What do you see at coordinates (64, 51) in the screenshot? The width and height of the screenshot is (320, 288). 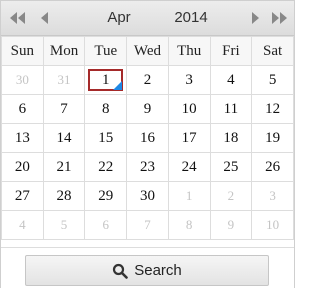 I see `weekday-mon: Mon` at bounding box center [64, 51].